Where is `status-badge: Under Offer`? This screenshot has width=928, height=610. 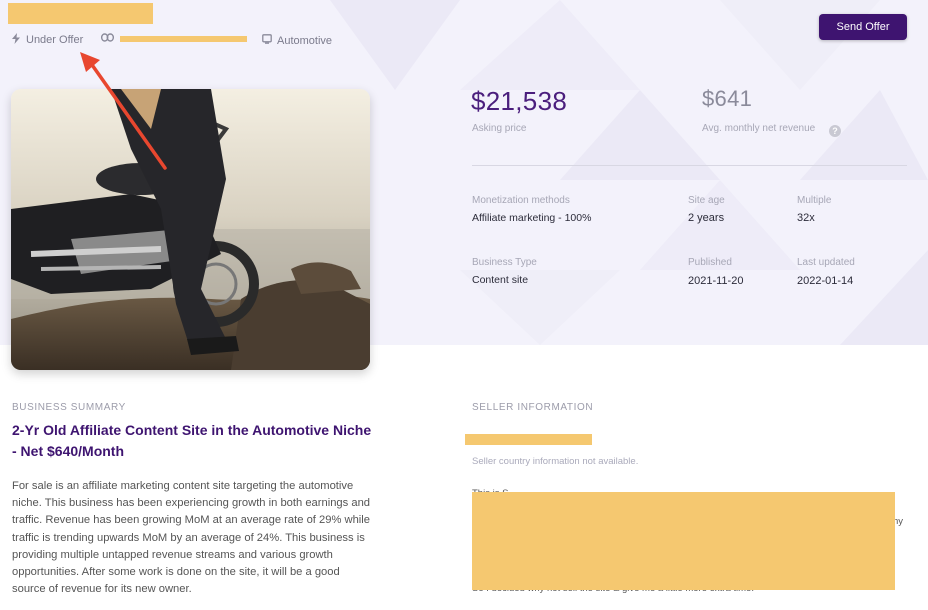 status-badge: Under Offer is located at coordinates (47, 40).